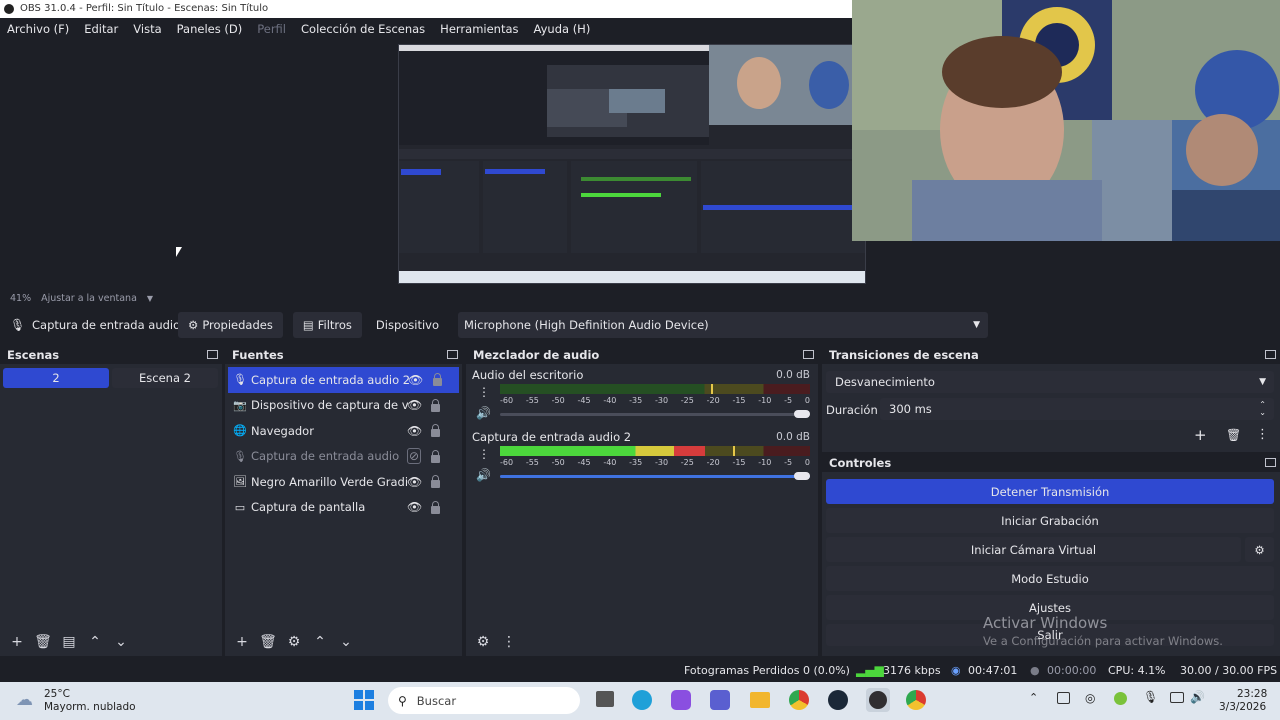 This screenshot has width=1280, height=720. What do you see at coordinates (479, 29) in the screenshot?
I see `menu-herramientas: Herramientas` at bounding box center [479, 29].